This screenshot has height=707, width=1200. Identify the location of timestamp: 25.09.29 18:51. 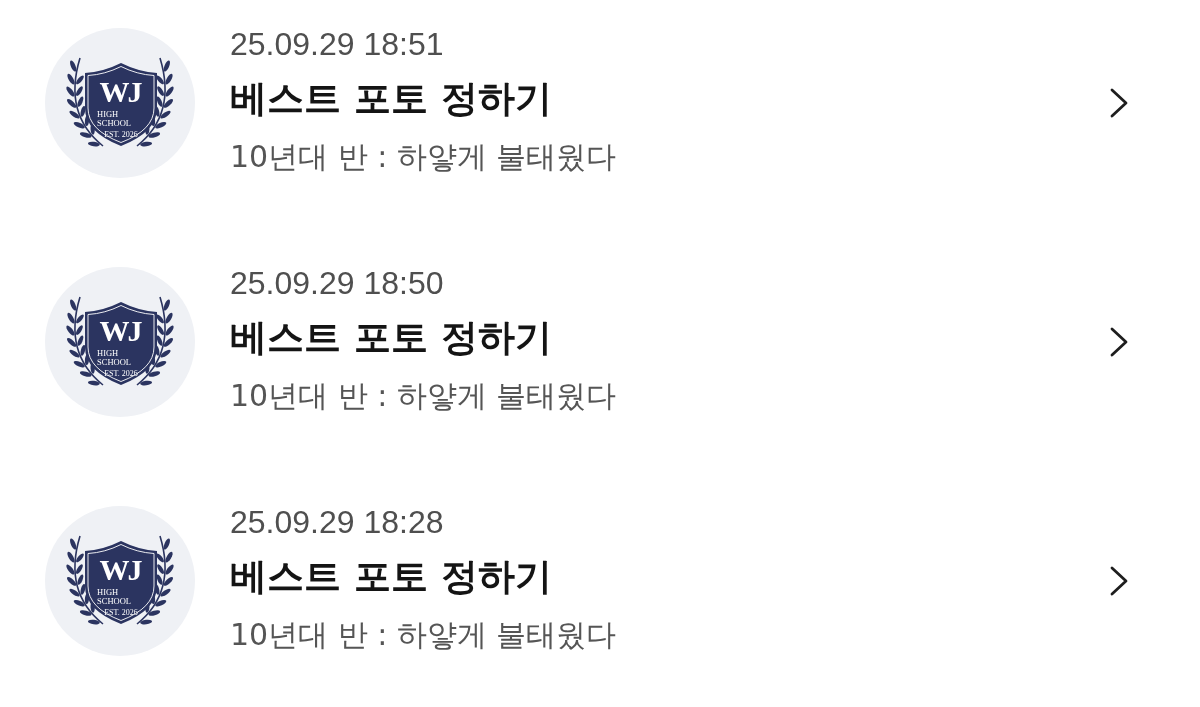
(337, 43).